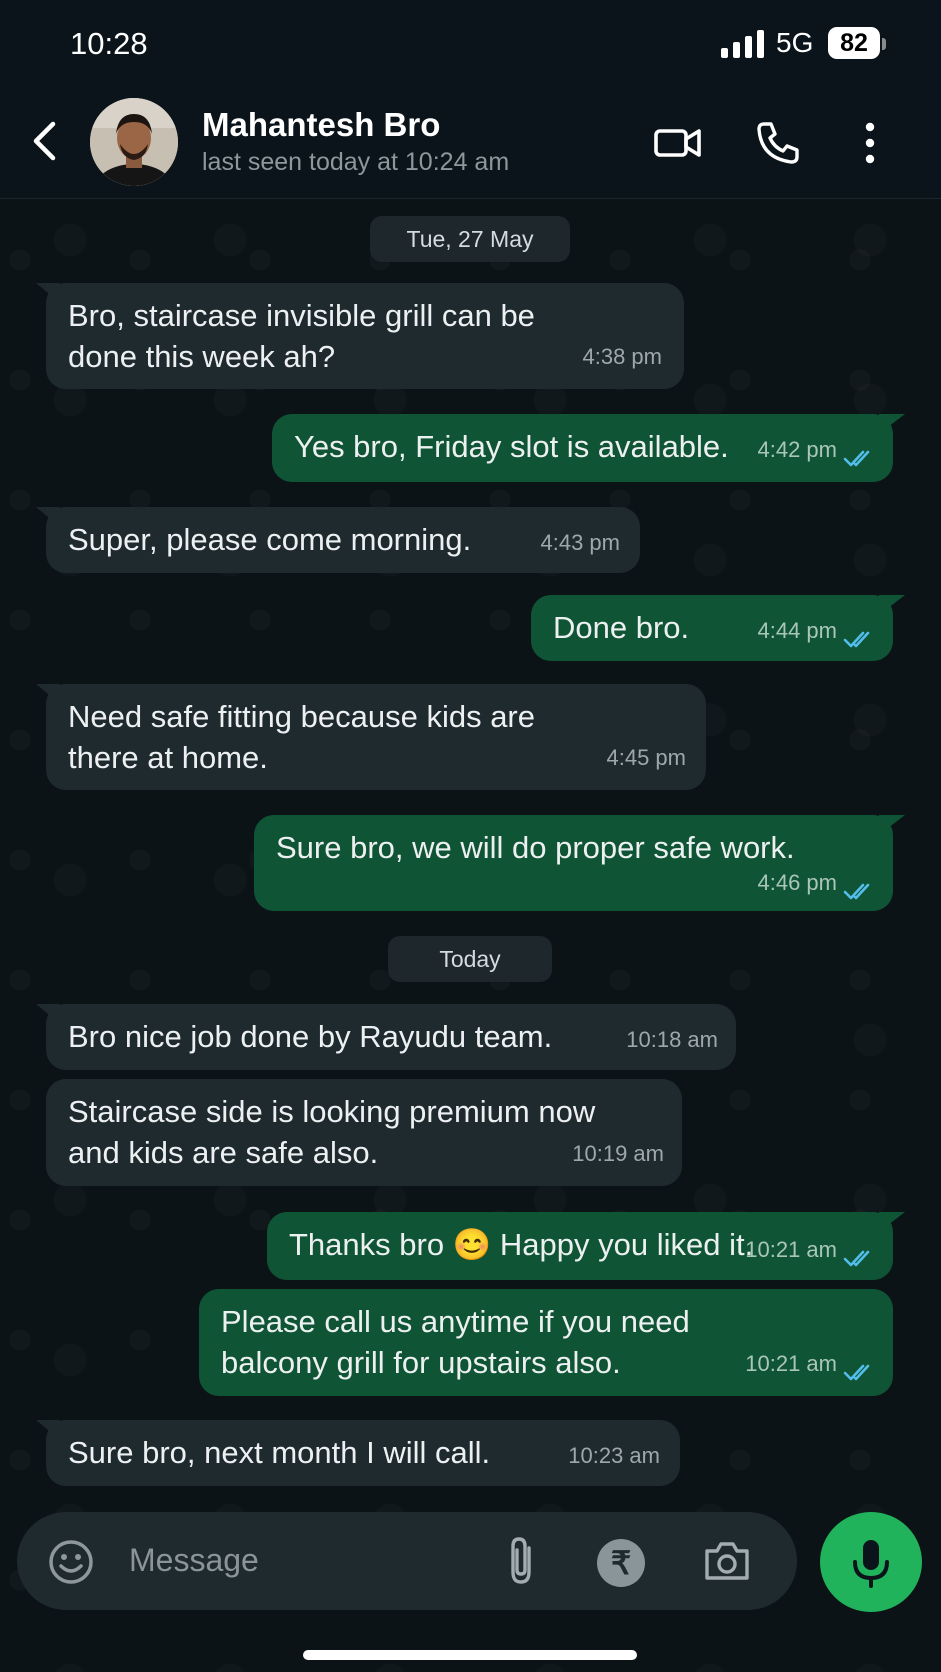 The image size is (941, 1672). What do you see at coordinates (71, 1562) in the screenshot?
I see `emoji-icon` at bounding box center [71, 1562].